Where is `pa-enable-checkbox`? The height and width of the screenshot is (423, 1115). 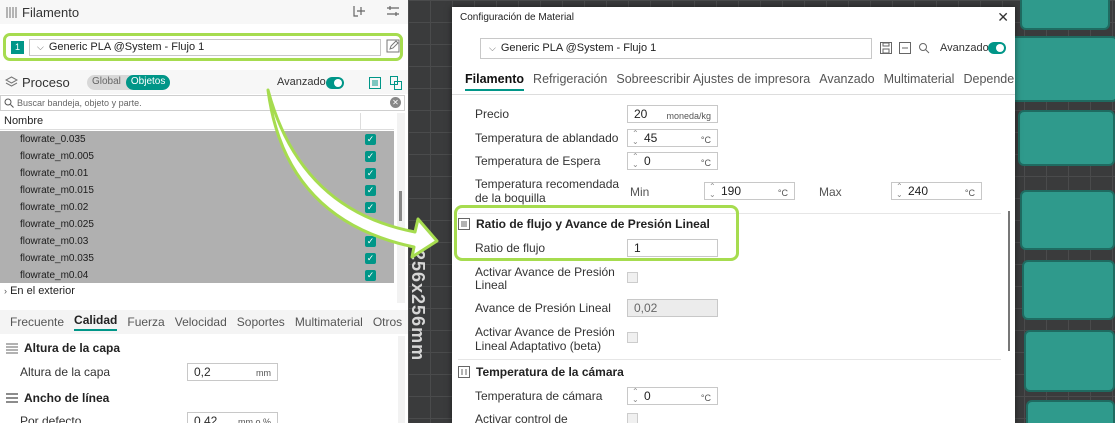
pa-enable-checkbox is located at coordinates (632, 277).